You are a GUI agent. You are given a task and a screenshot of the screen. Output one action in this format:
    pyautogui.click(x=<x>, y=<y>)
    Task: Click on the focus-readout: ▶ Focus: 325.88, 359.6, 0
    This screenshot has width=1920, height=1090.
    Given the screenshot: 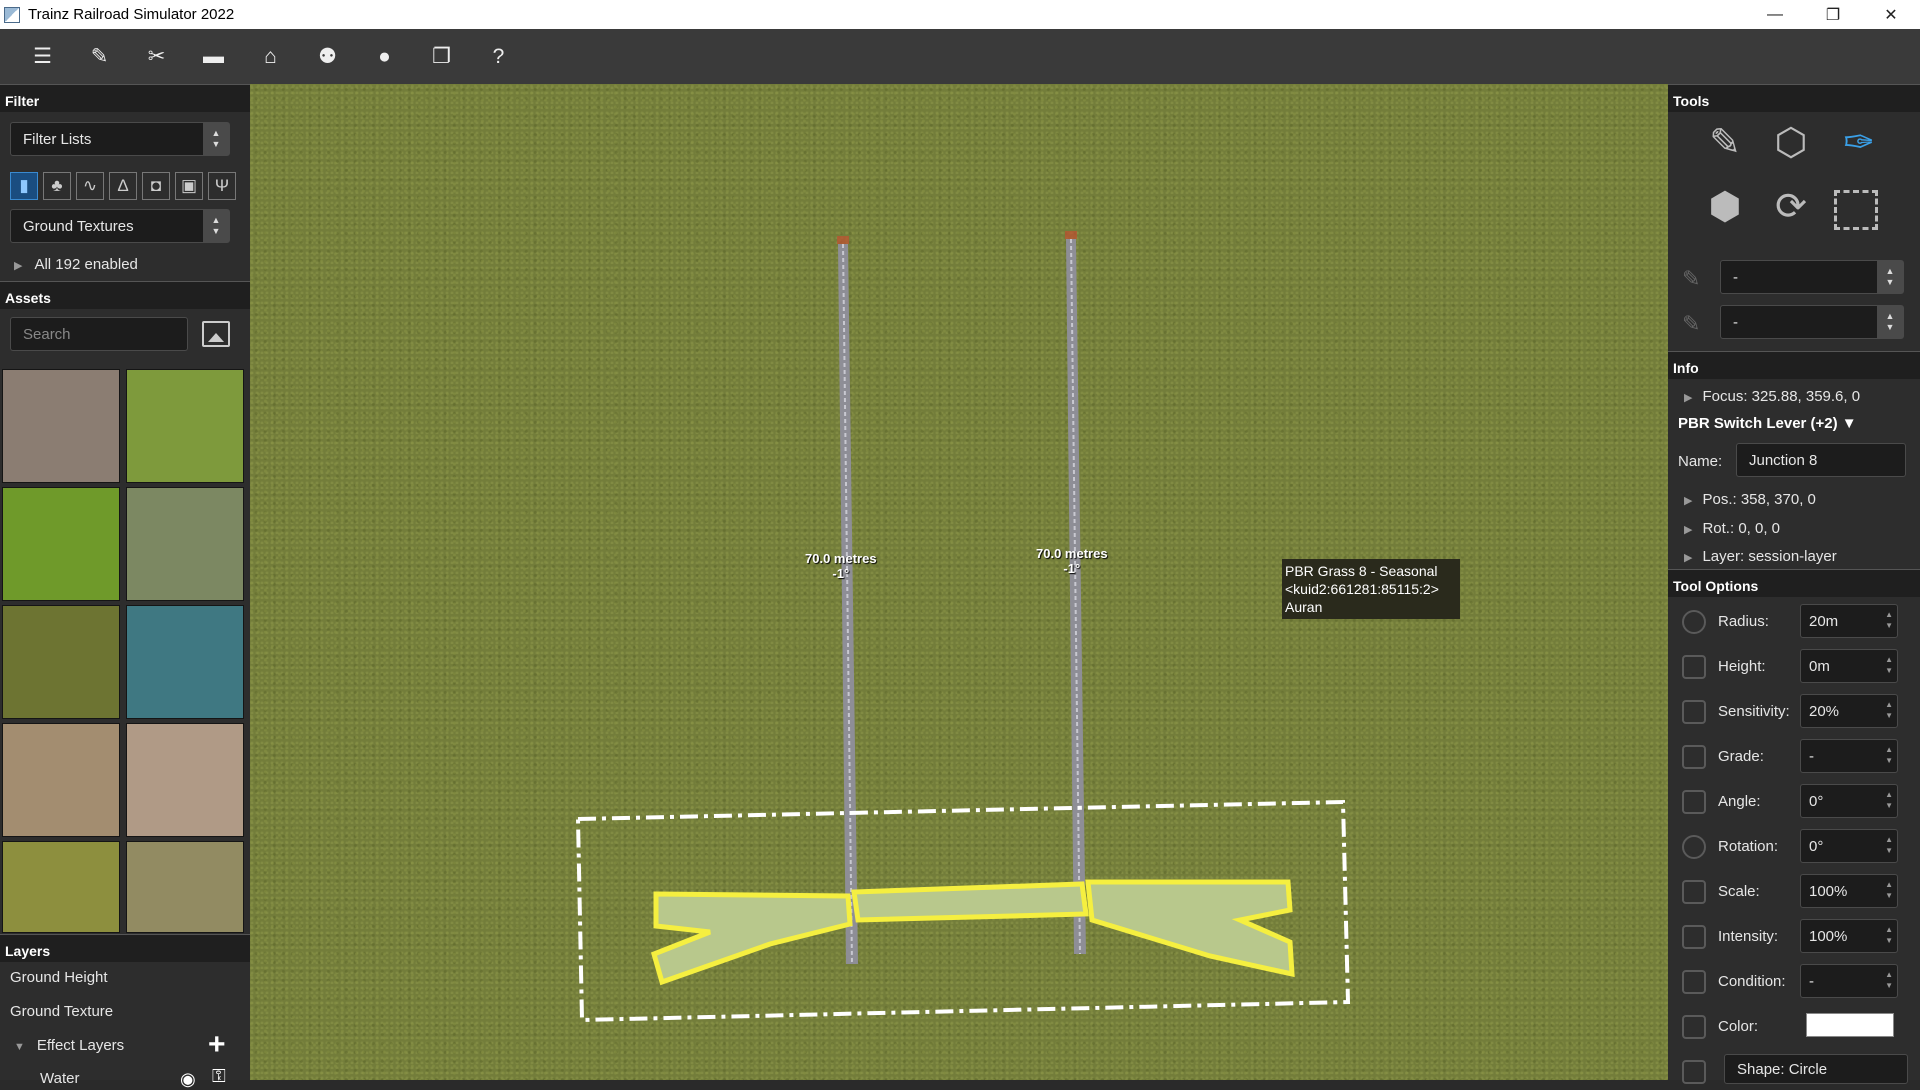 What is the action you would take?
    pyautogui.click(x=1772, y=396)
    